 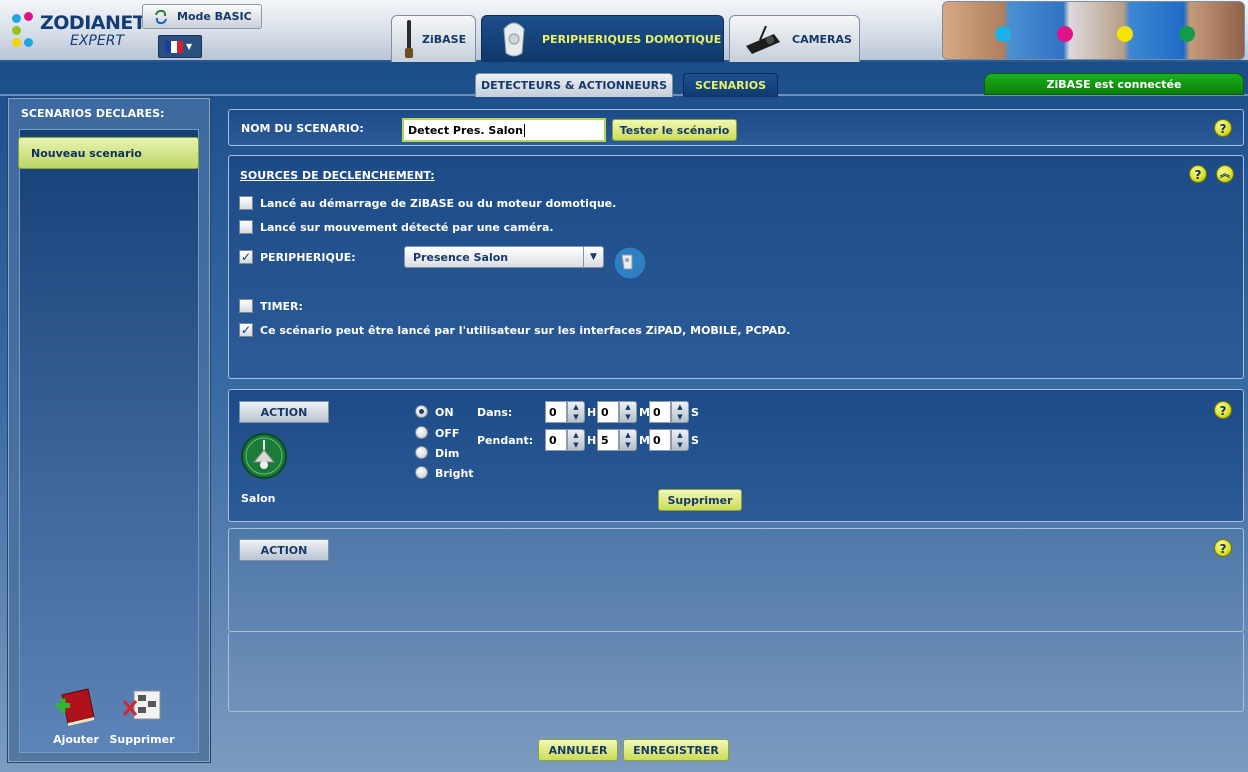 I want to click on trigger-timer-label: TIMER:, so click(x=281, y=306).